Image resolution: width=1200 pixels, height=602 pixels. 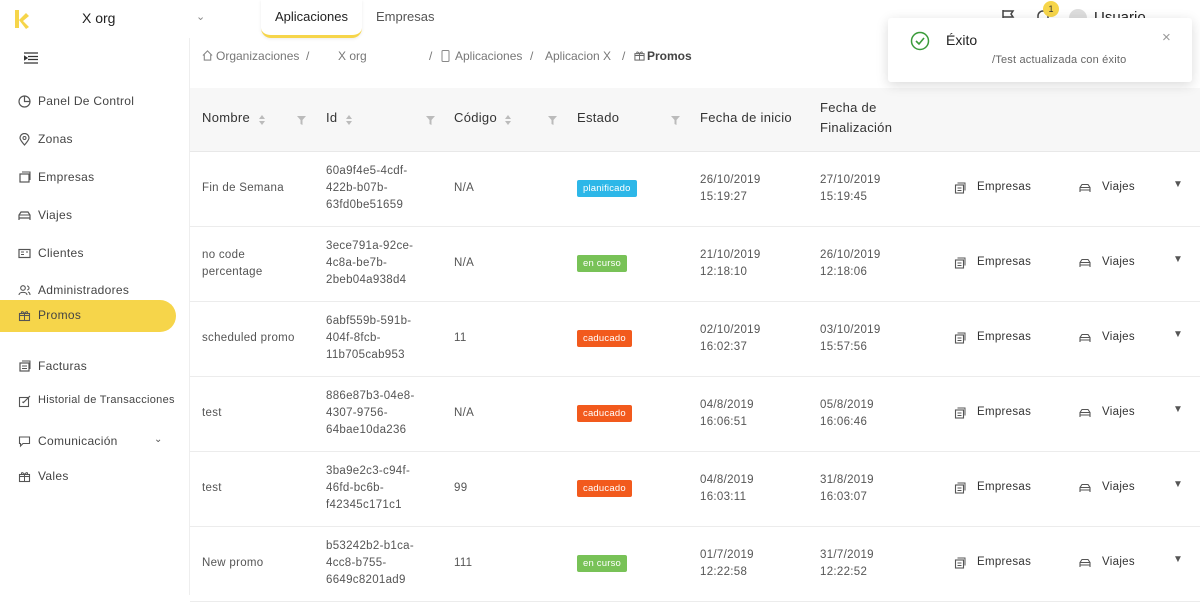 I want to click on column-header-fecha-fin: Fecha de Finalización, so click(x=865, y=118).